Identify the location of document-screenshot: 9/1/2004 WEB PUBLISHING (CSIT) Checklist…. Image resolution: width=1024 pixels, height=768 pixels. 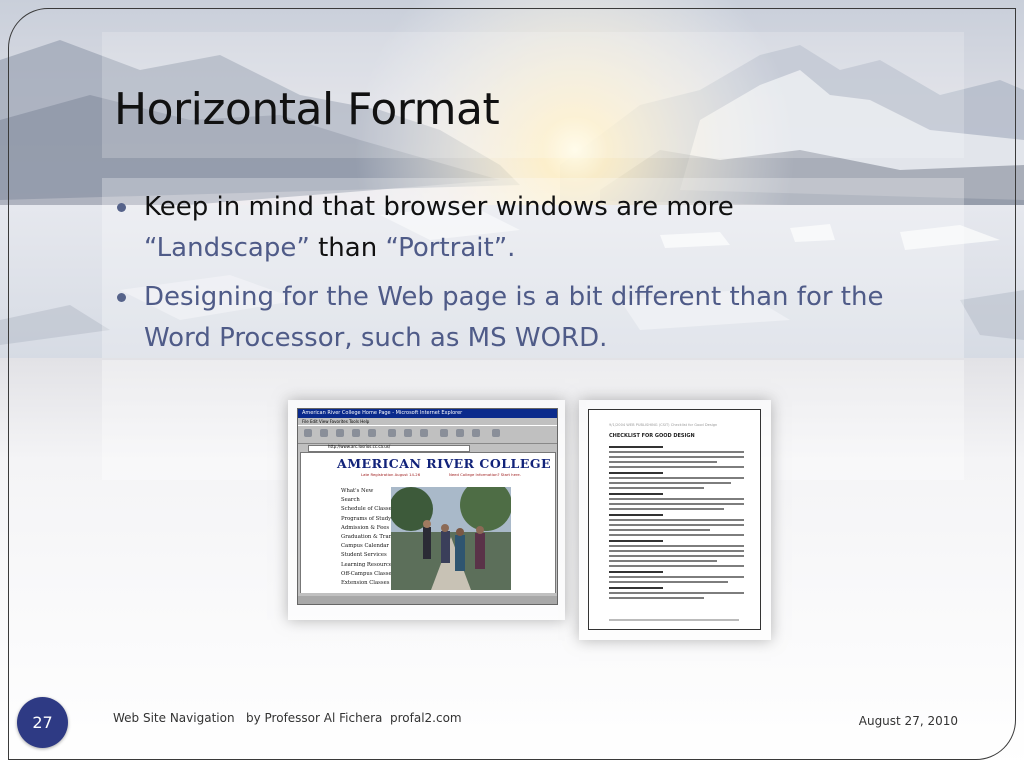
(674, 519).